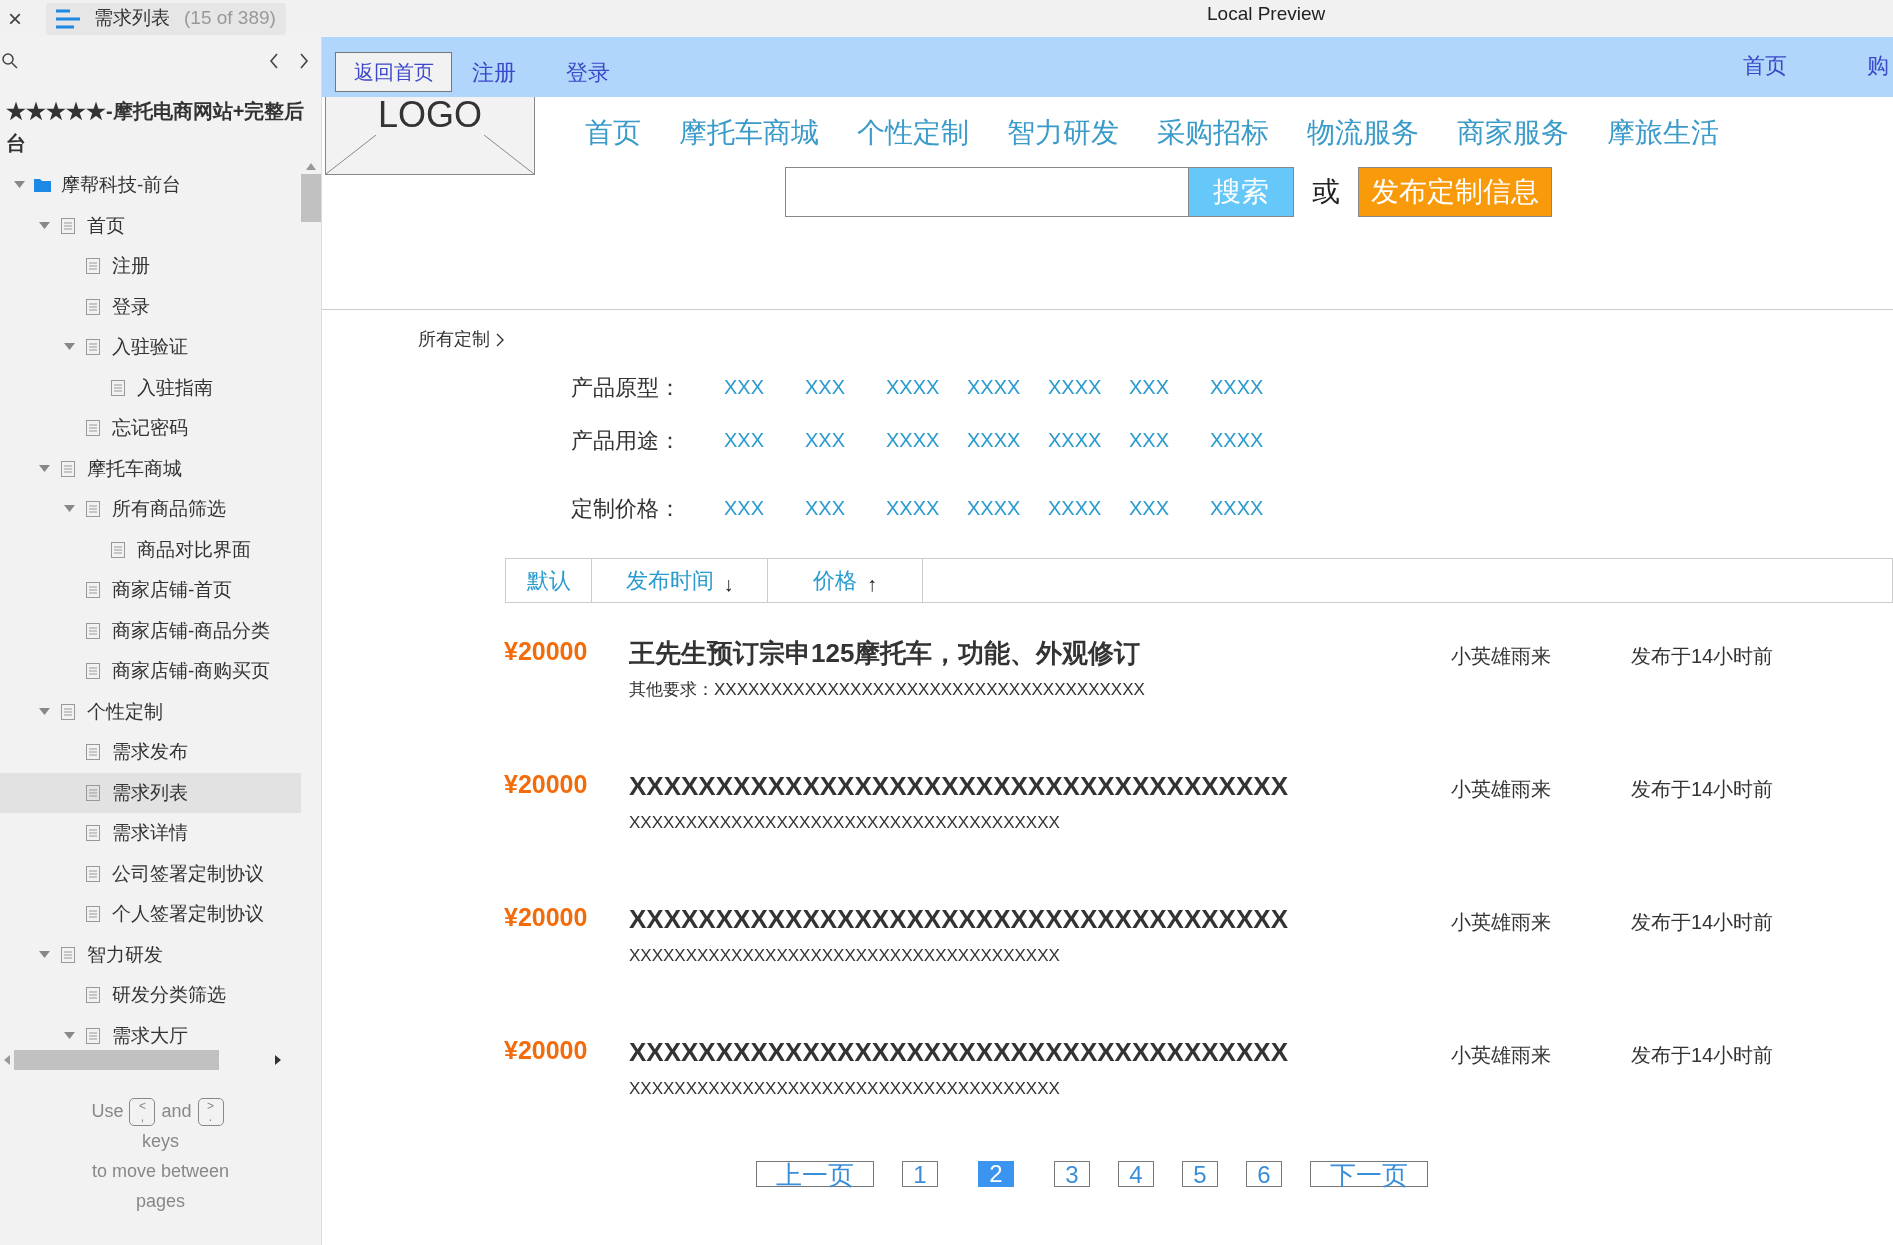 This screenshot has width=1893, height=1245. Describe the element at coordinates (1200, 1174) in the screenshot. I see `page-button: 5` at that location.